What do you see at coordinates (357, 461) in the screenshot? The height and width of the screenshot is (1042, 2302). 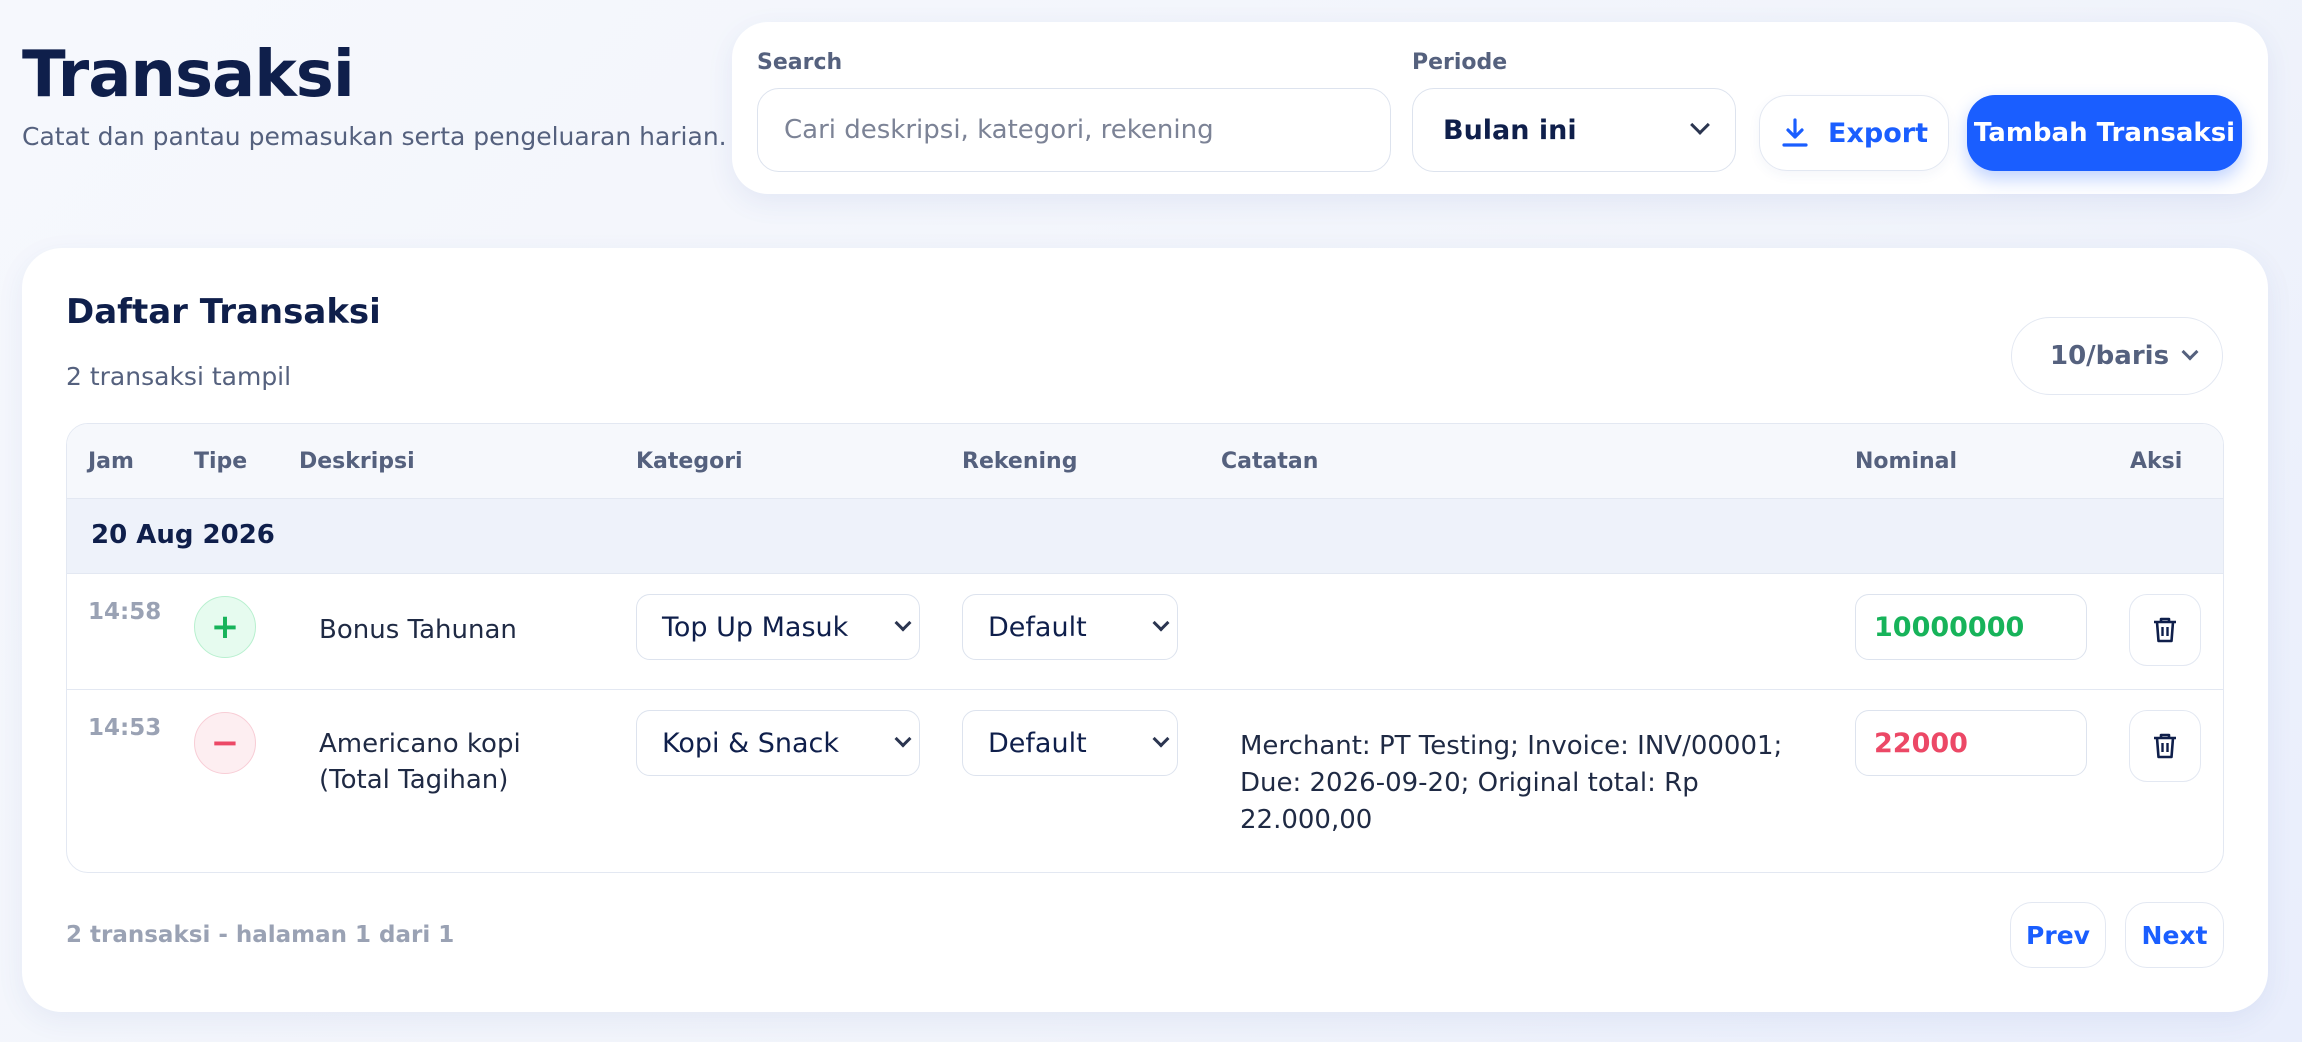 I see `column-header-description: Deskripsi` at bounding box center [357, 461].